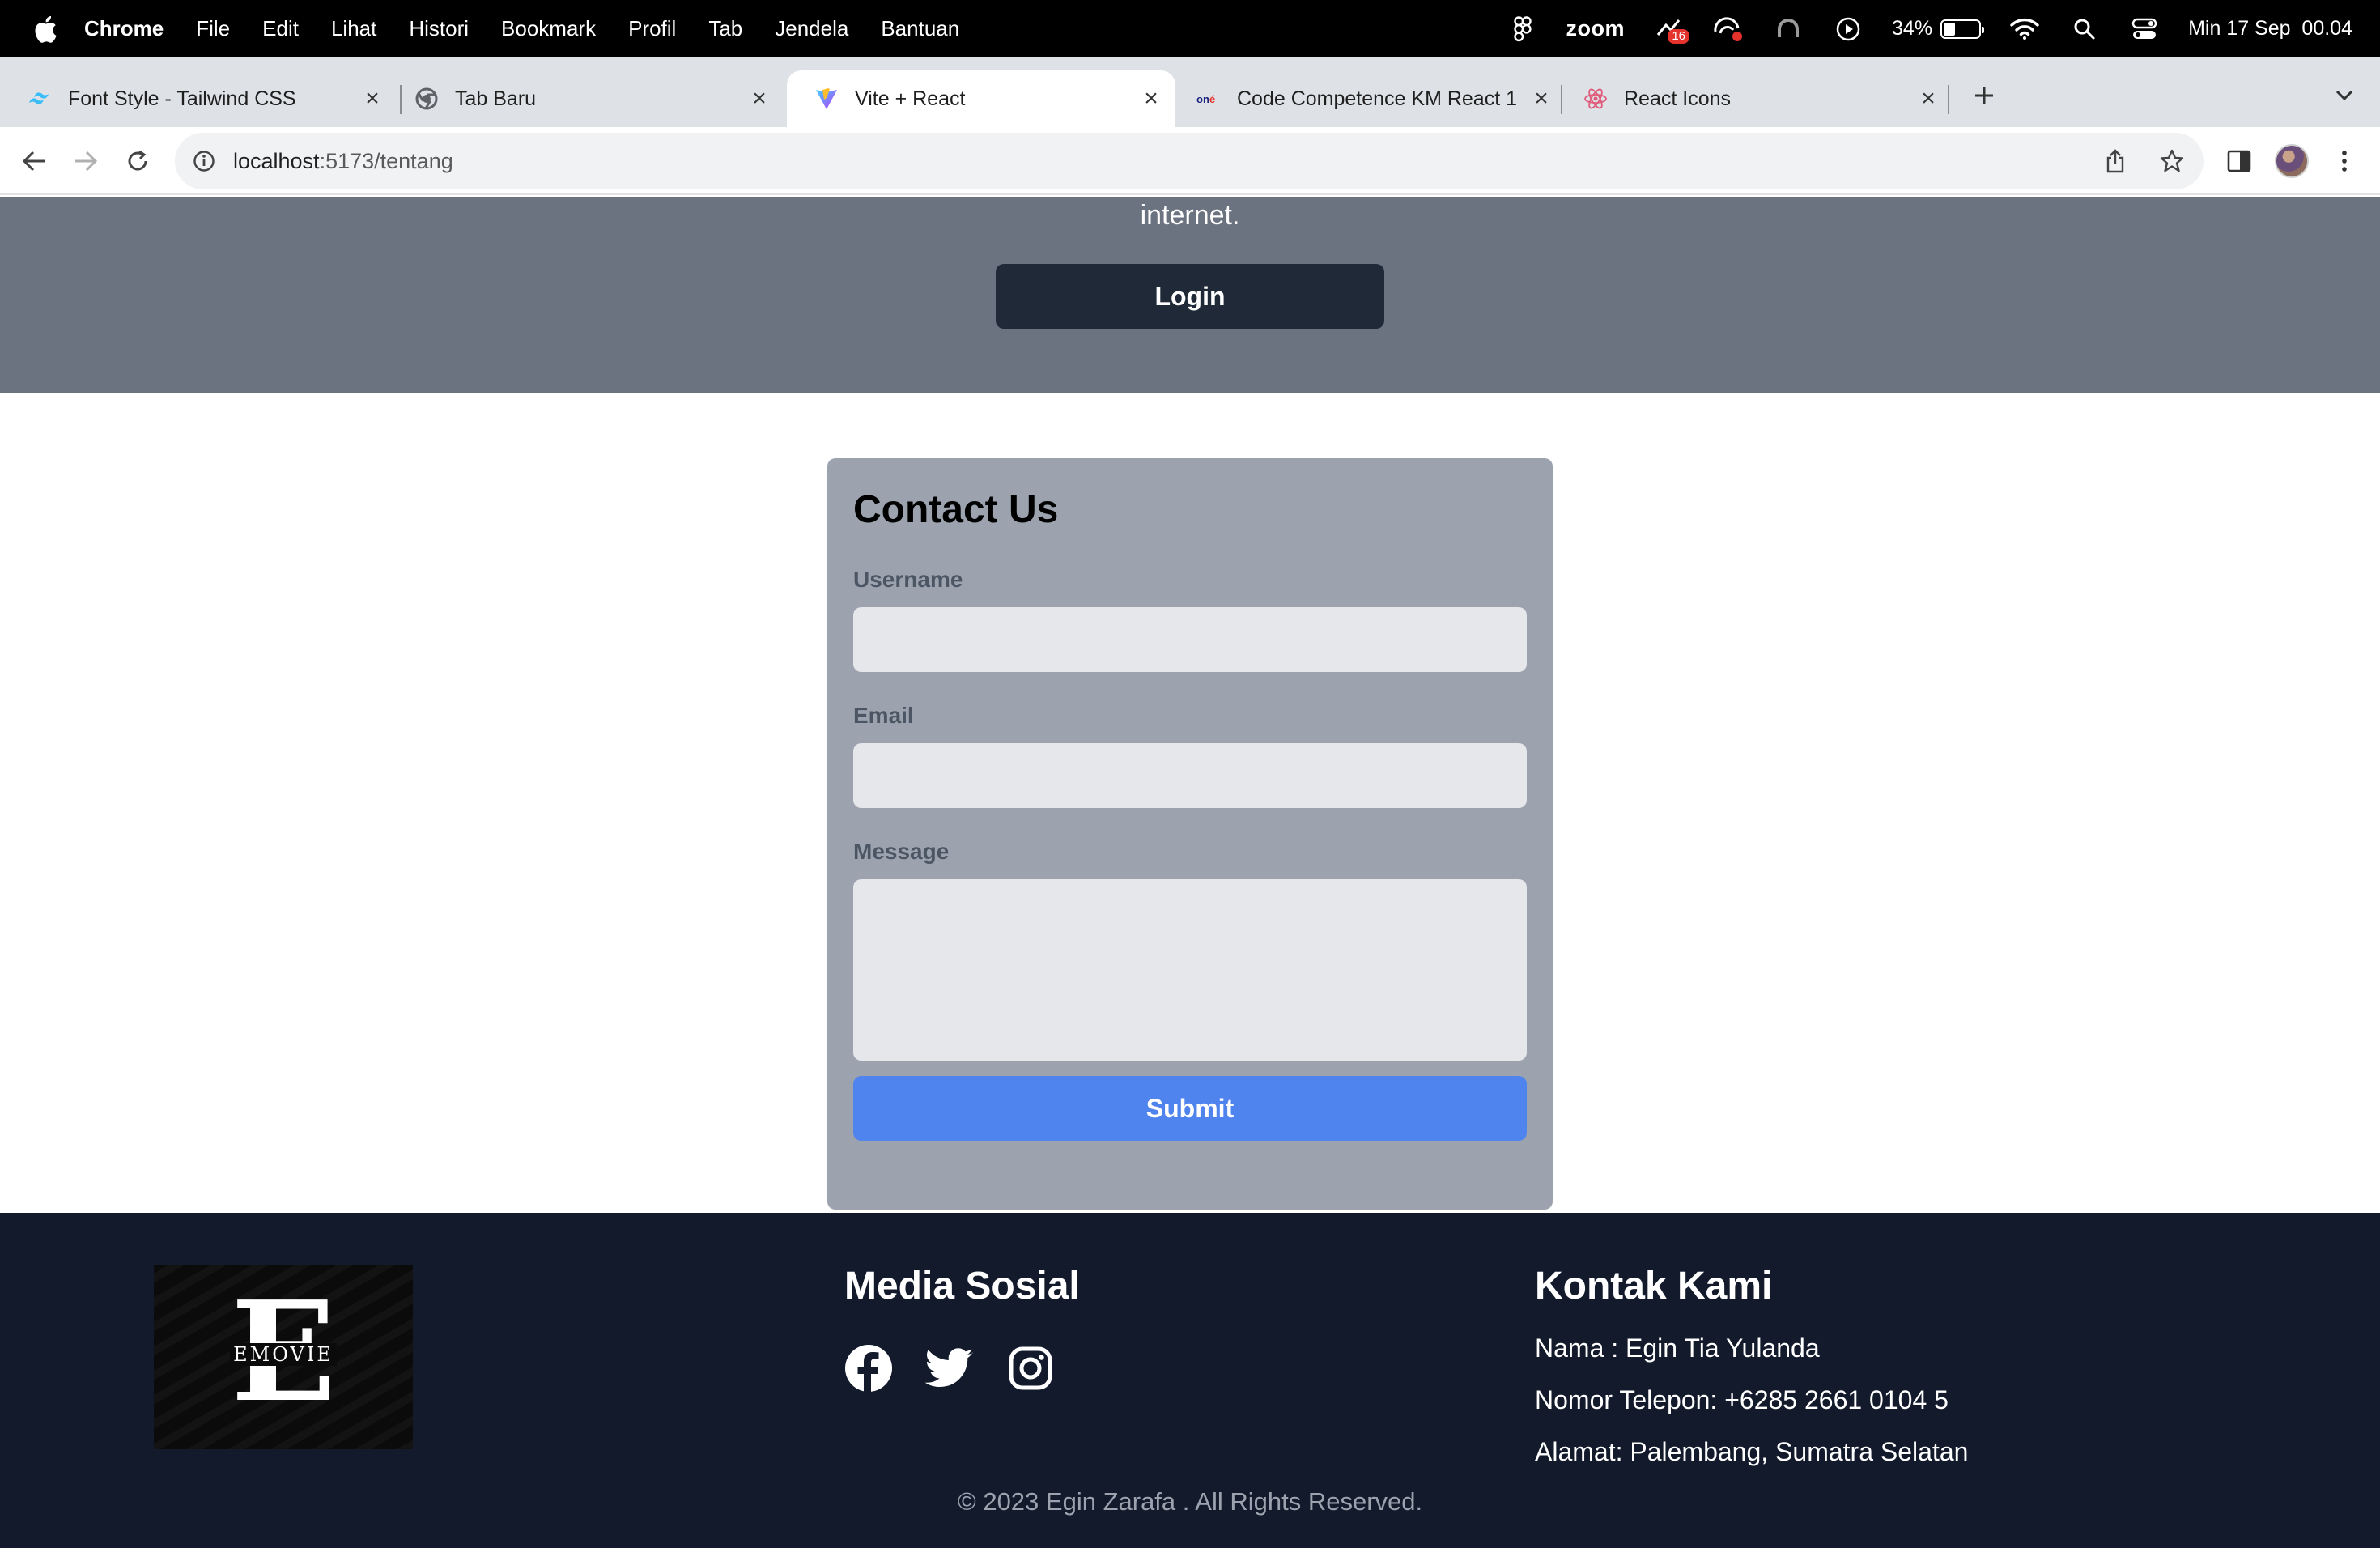  I want to click on battery-indicator: 34%, so click(1938, 29).